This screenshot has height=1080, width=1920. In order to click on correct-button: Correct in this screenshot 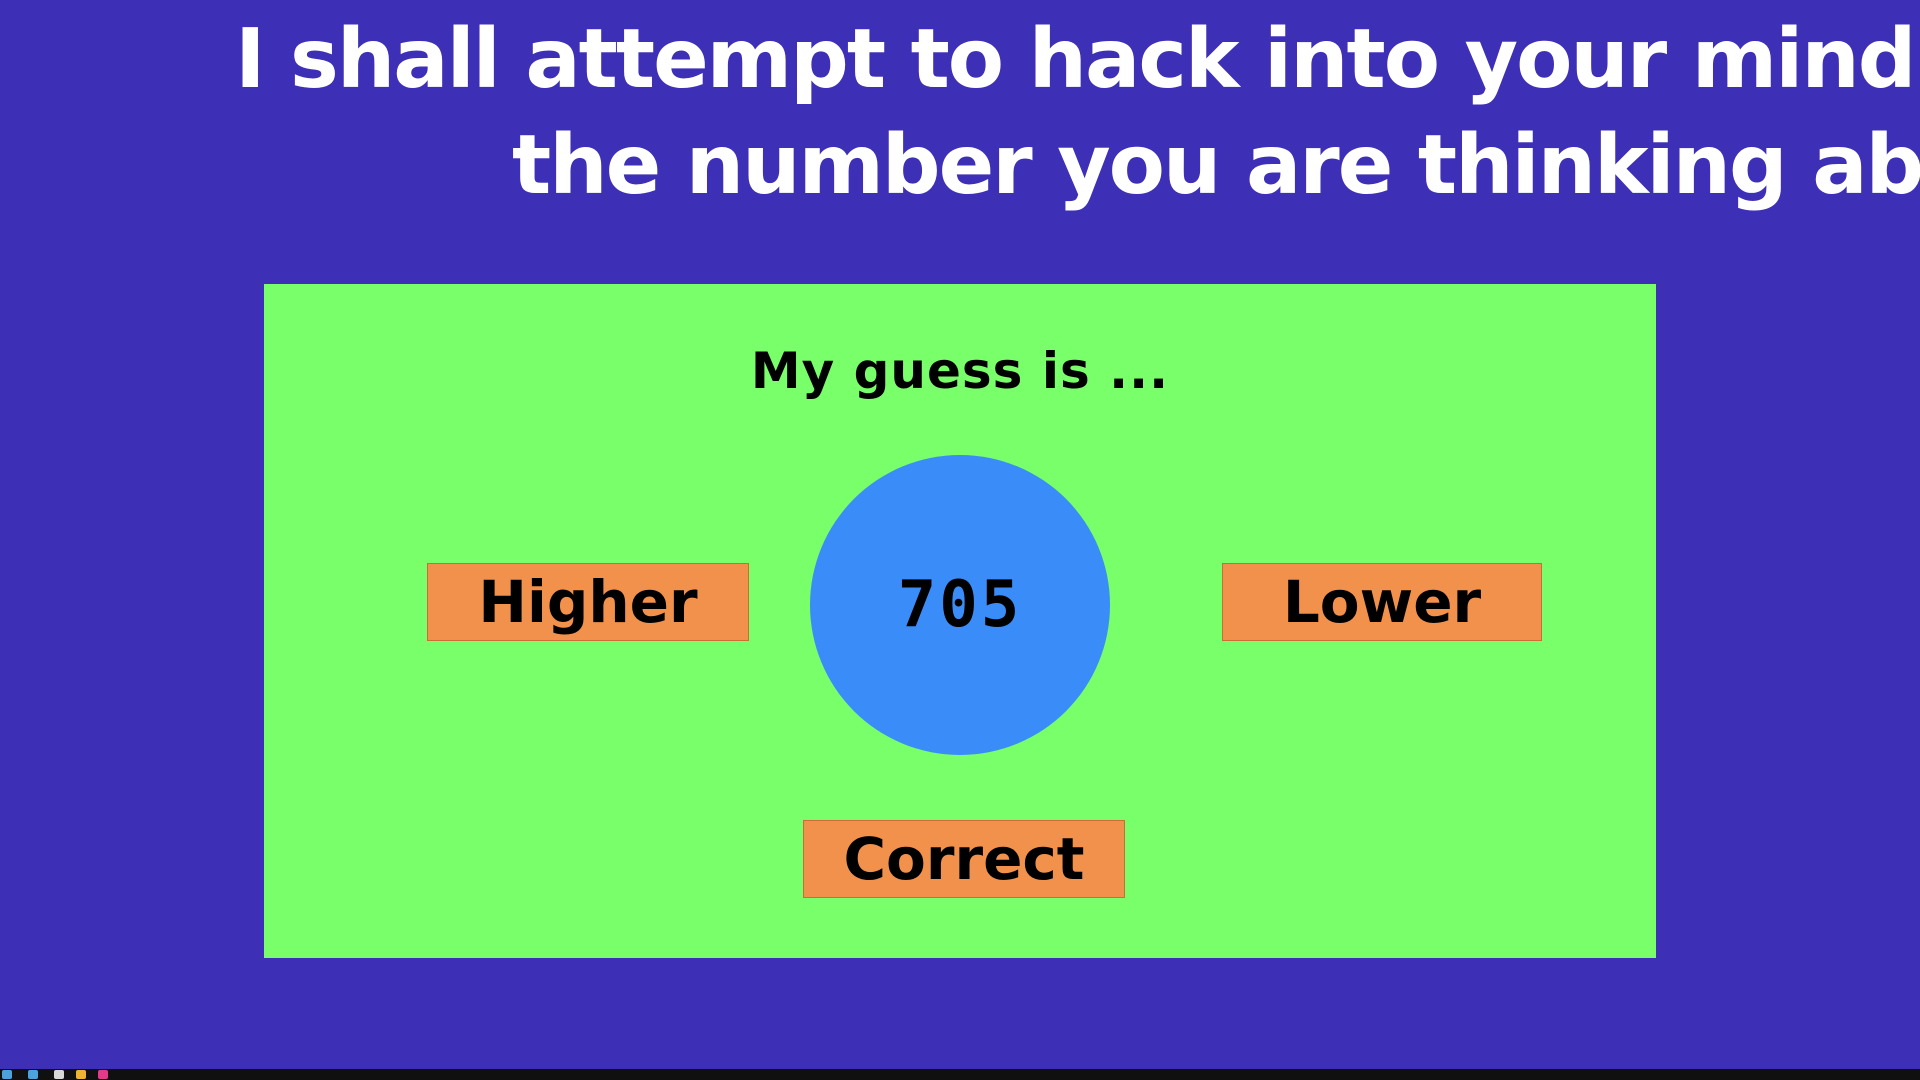, I will do `click(964, 859)`.